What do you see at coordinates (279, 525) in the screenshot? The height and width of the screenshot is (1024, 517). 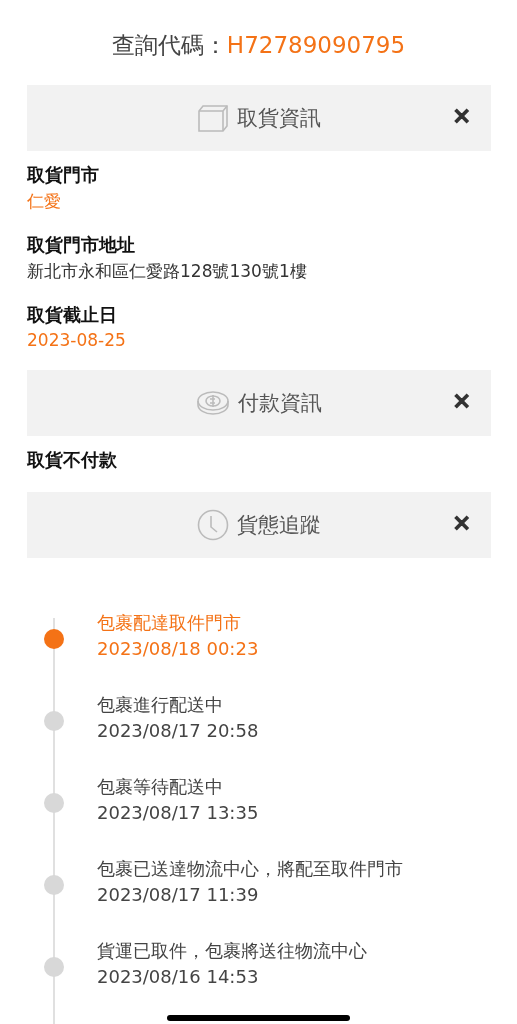 I see `section-title: 貨態追蹤` at bounding box center [279, 525].